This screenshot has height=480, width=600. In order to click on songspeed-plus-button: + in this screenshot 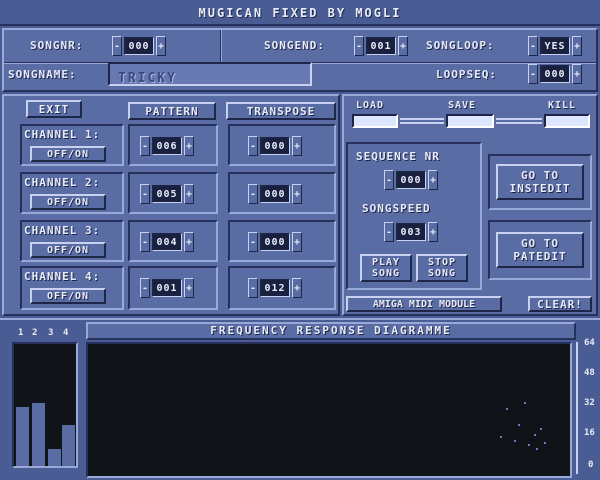, I will do `click(433, 232)`.